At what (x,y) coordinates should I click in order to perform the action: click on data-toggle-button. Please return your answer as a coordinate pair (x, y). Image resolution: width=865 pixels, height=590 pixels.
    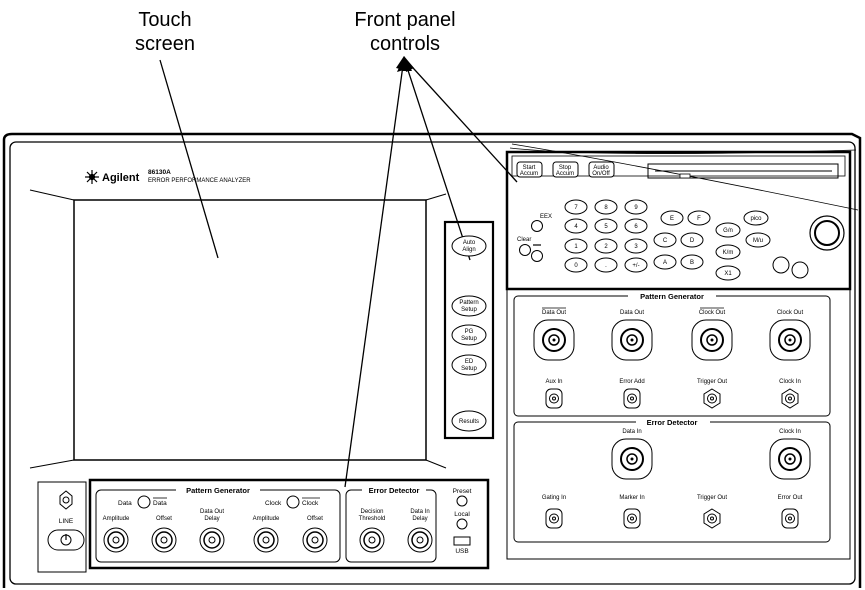
    Looking at the image, I should click on (144, 502).